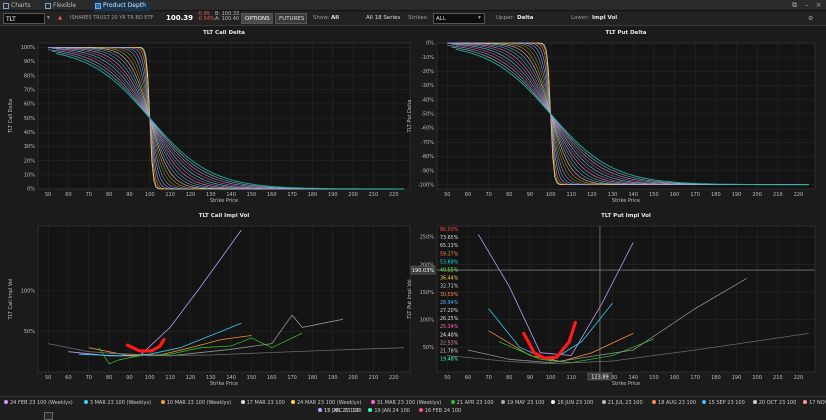 The height and width of the screenshot is (420, 826). Describe the element at coordinates (410, 299) in the screenshot. I see `y-axis-label: TLT Put Impl Vol` at that location.